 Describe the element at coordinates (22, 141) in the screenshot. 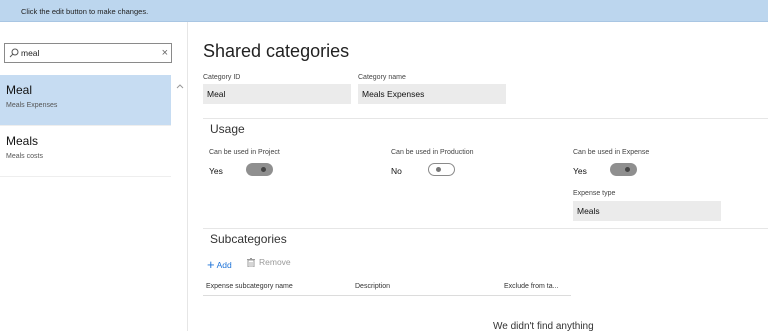

I see `list-item-title: Meals` at that location.